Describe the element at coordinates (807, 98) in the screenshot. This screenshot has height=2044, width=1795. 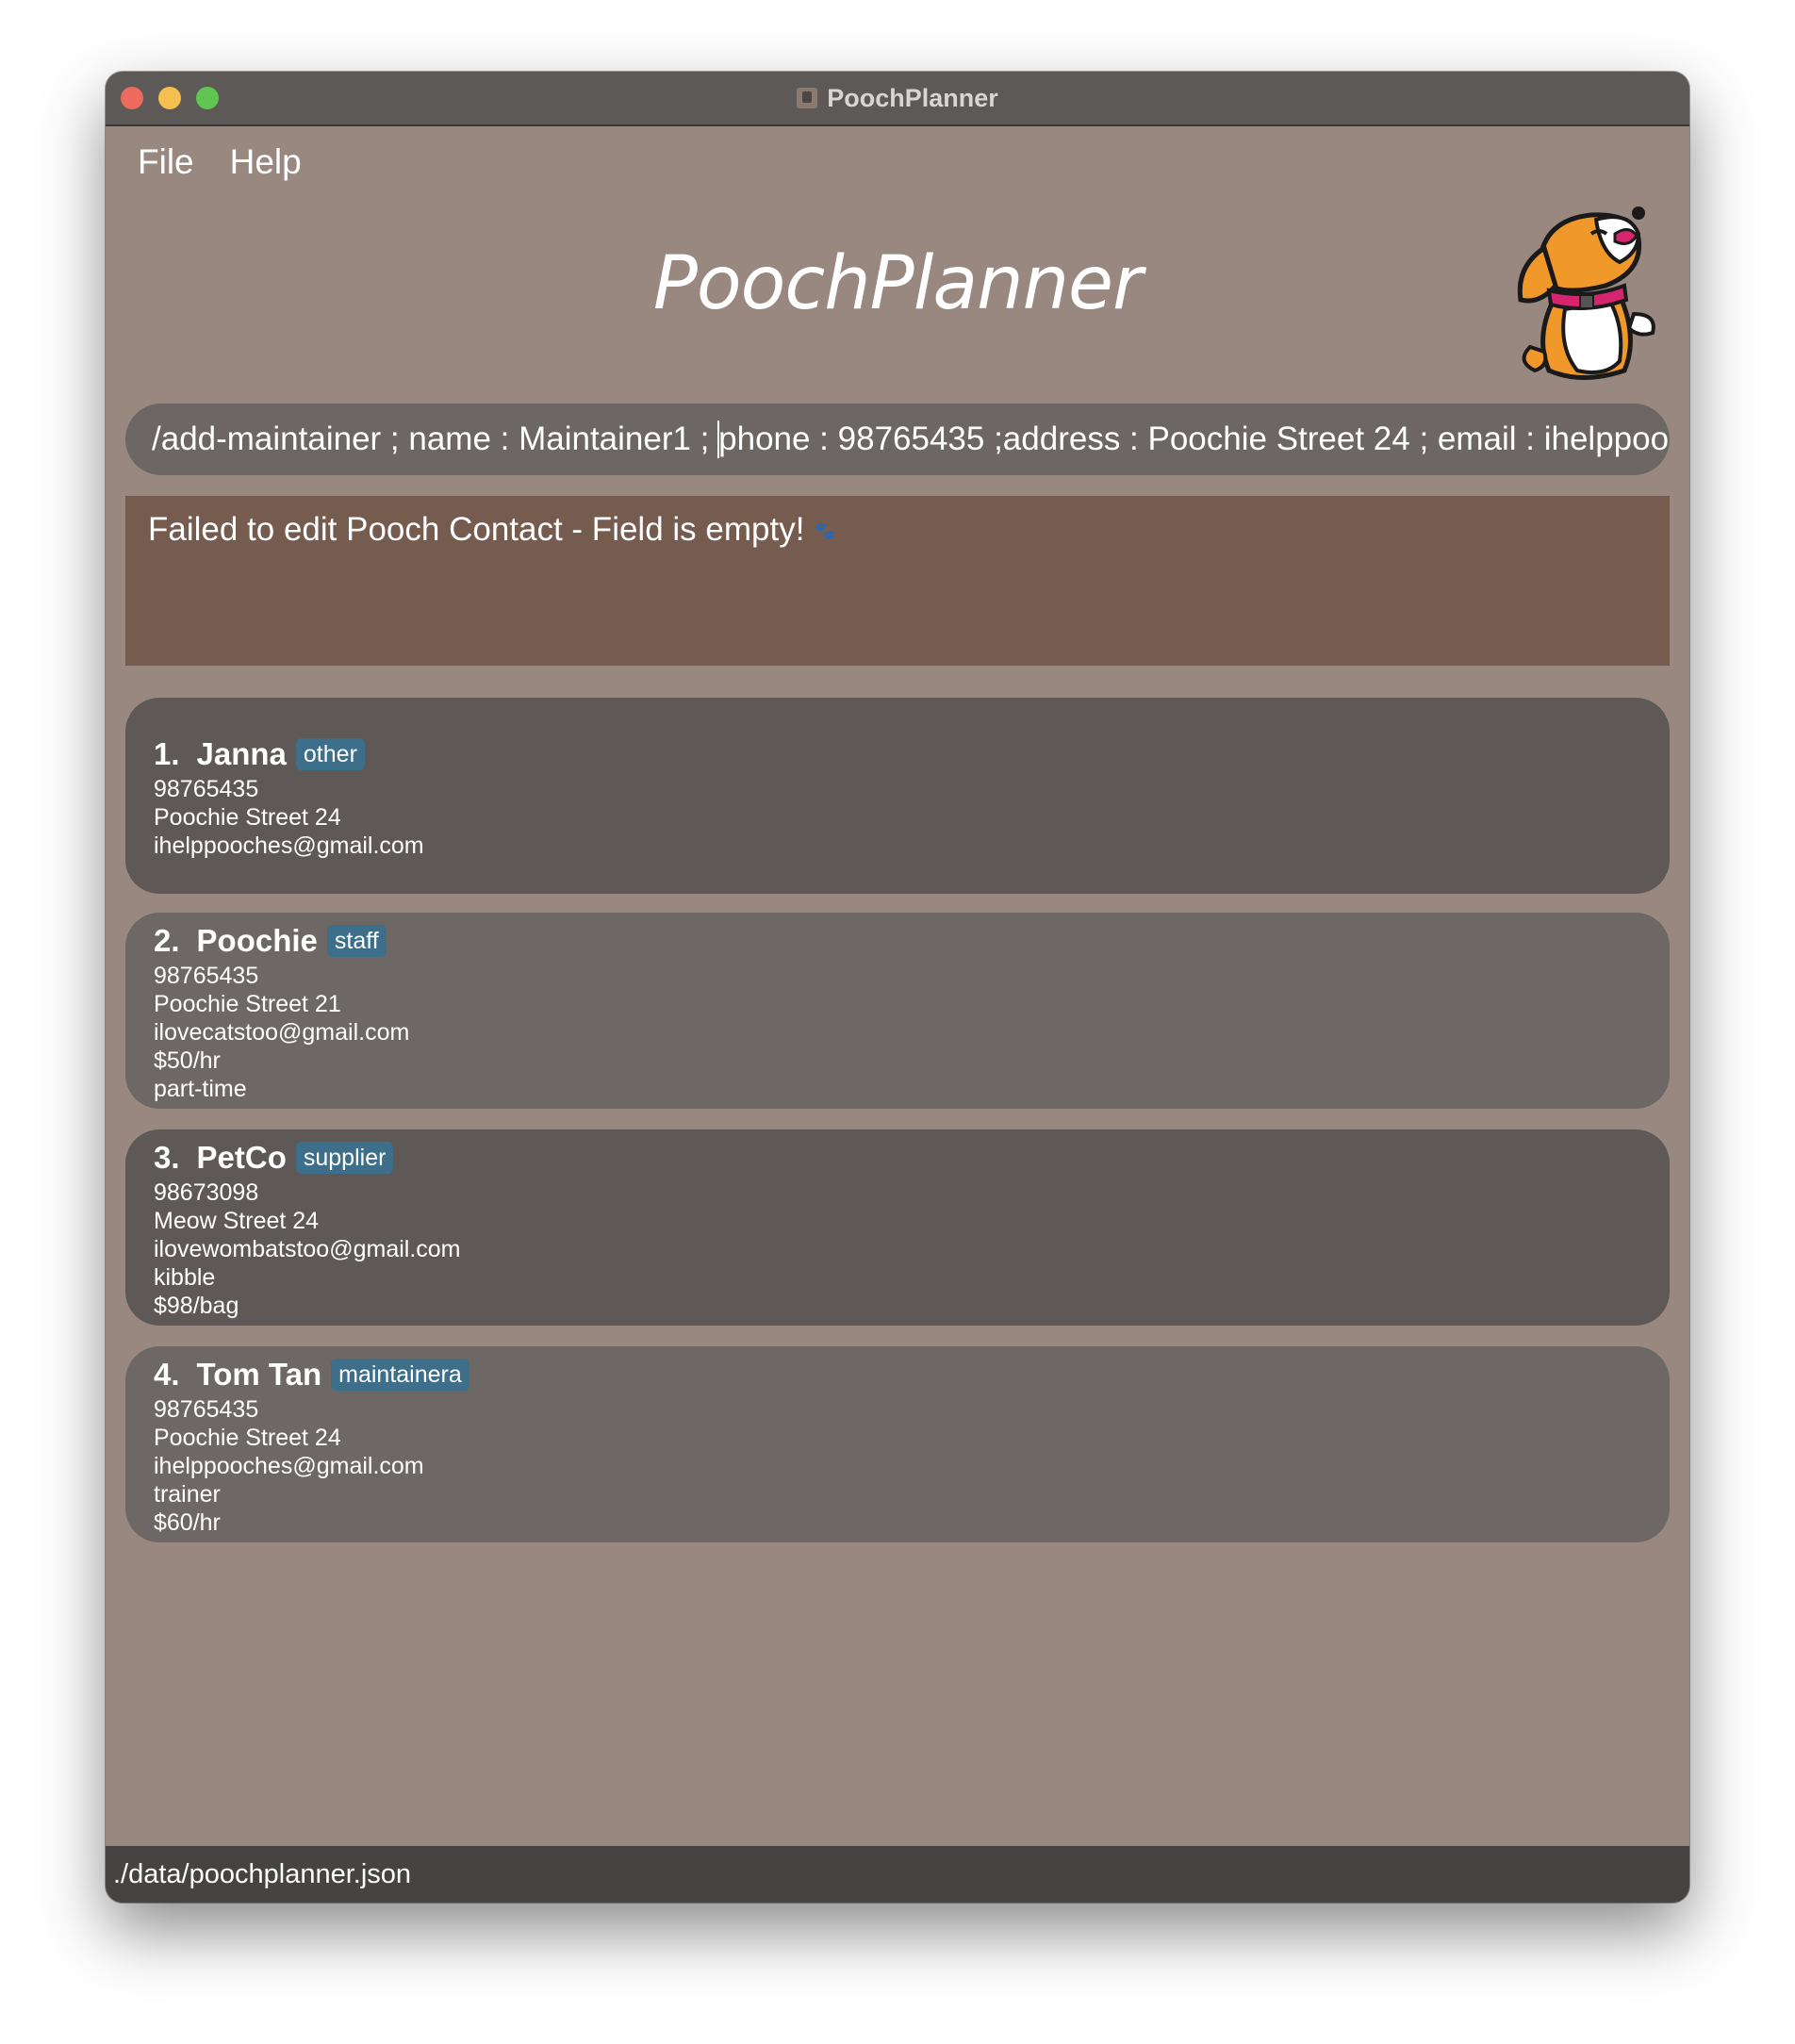
I see `app-icon` at that location.